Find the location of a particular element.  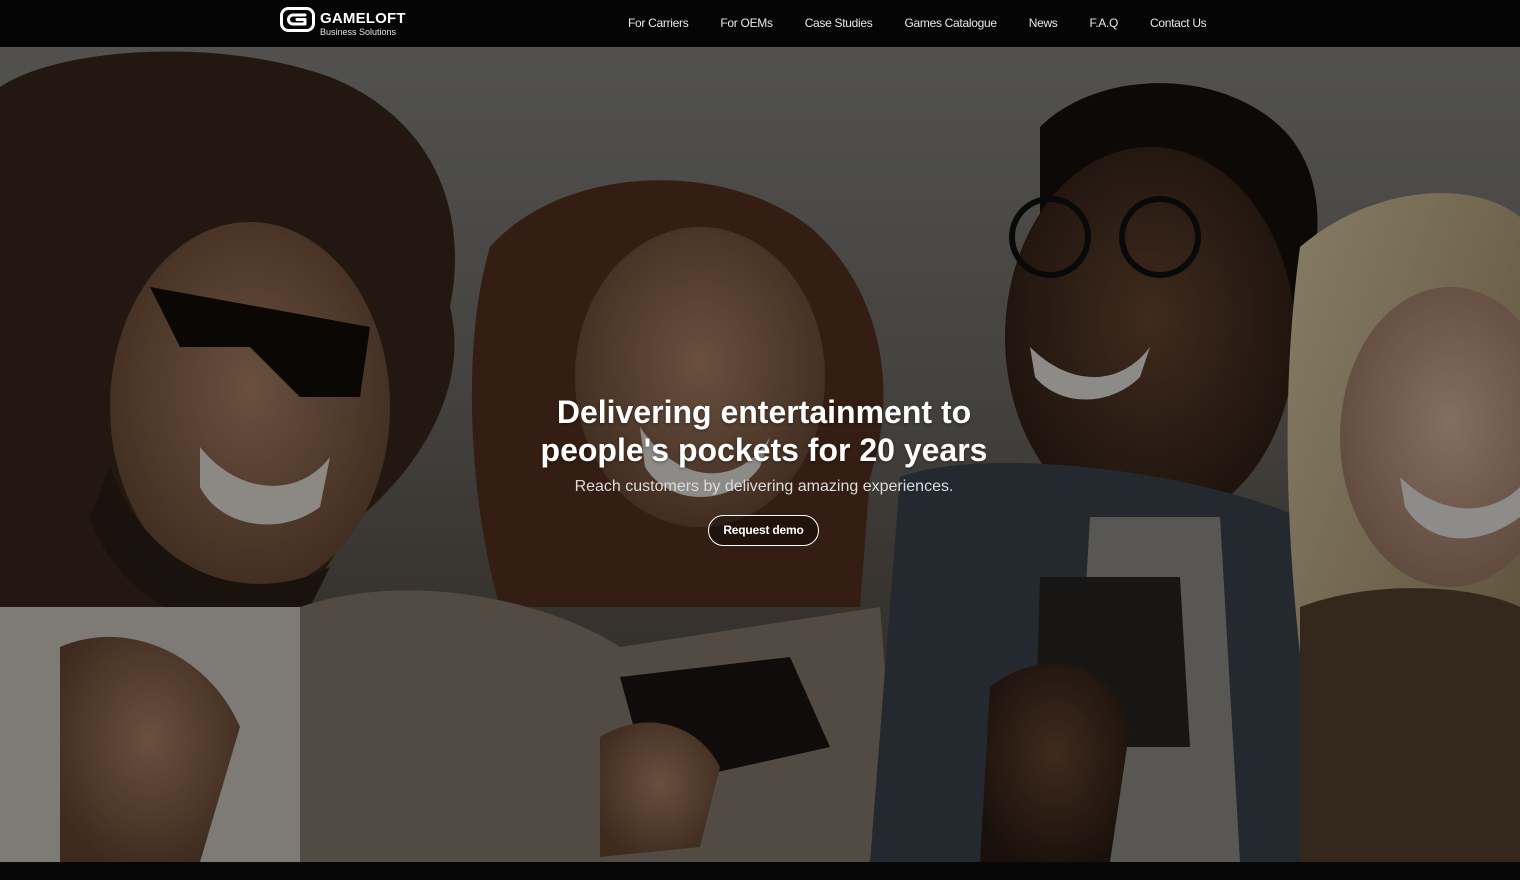

brand-name: GAMELOFT is located at coordinates (363, 18).